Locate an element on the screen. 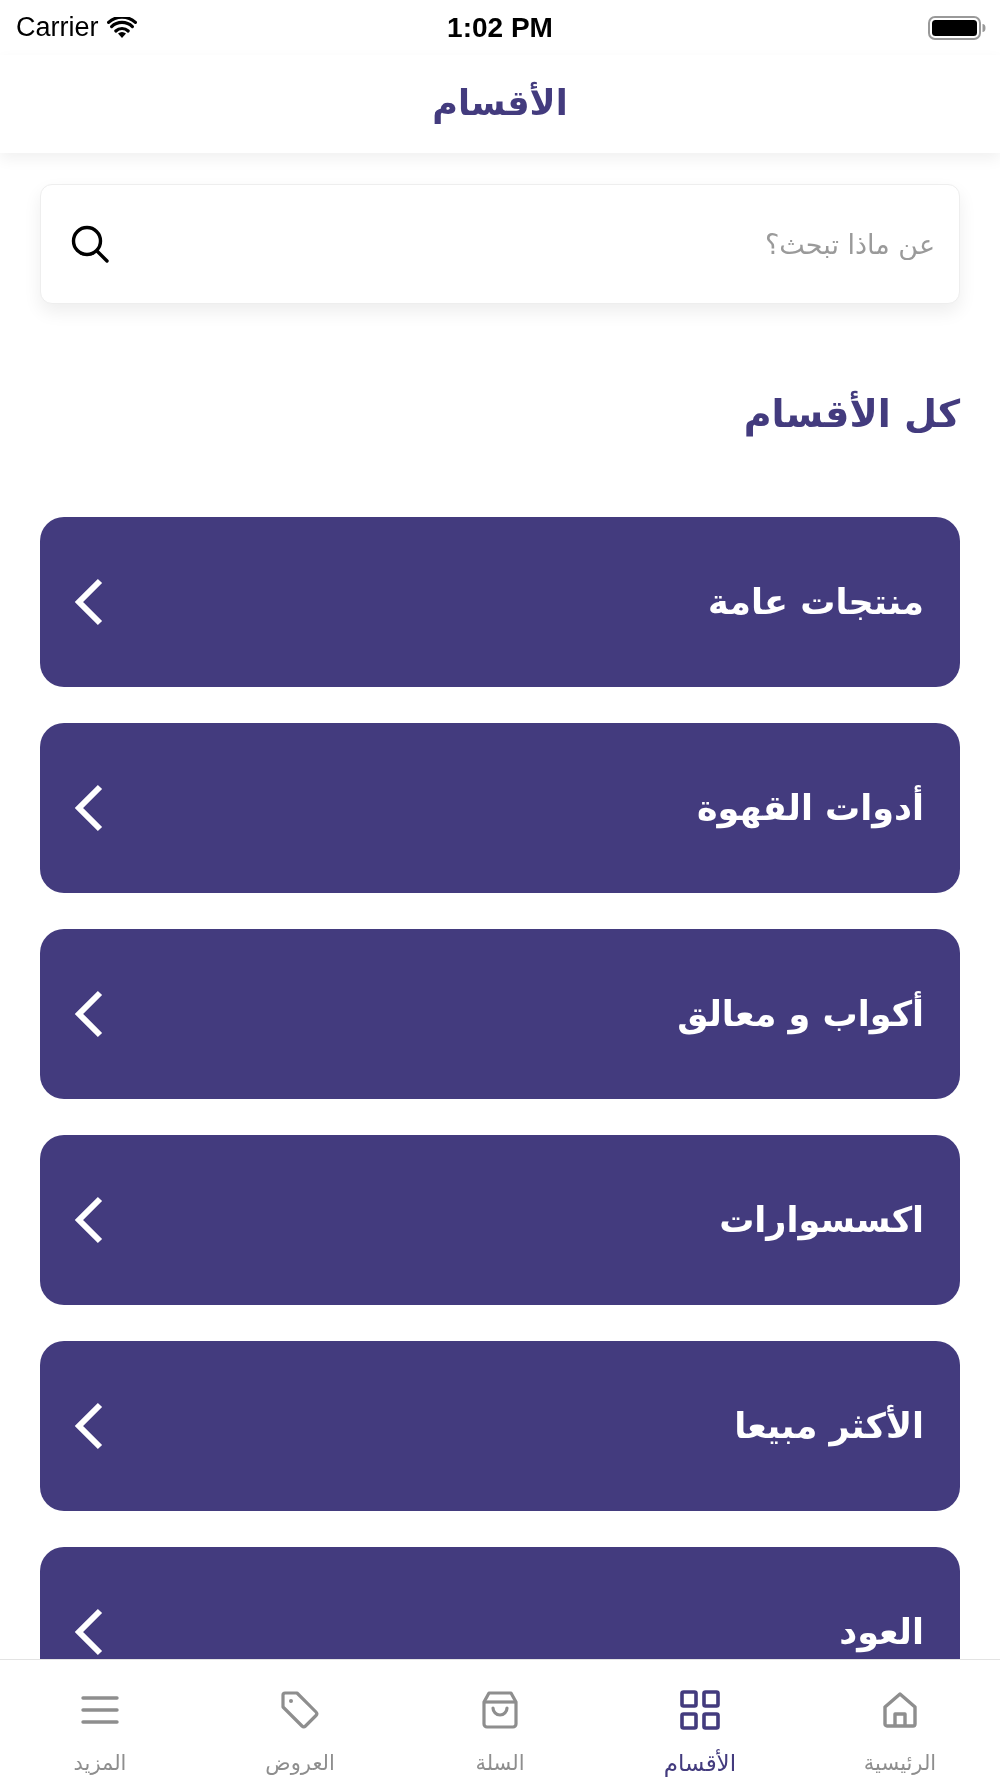  page-title: الأقسام is located at coordinates (500, 103).